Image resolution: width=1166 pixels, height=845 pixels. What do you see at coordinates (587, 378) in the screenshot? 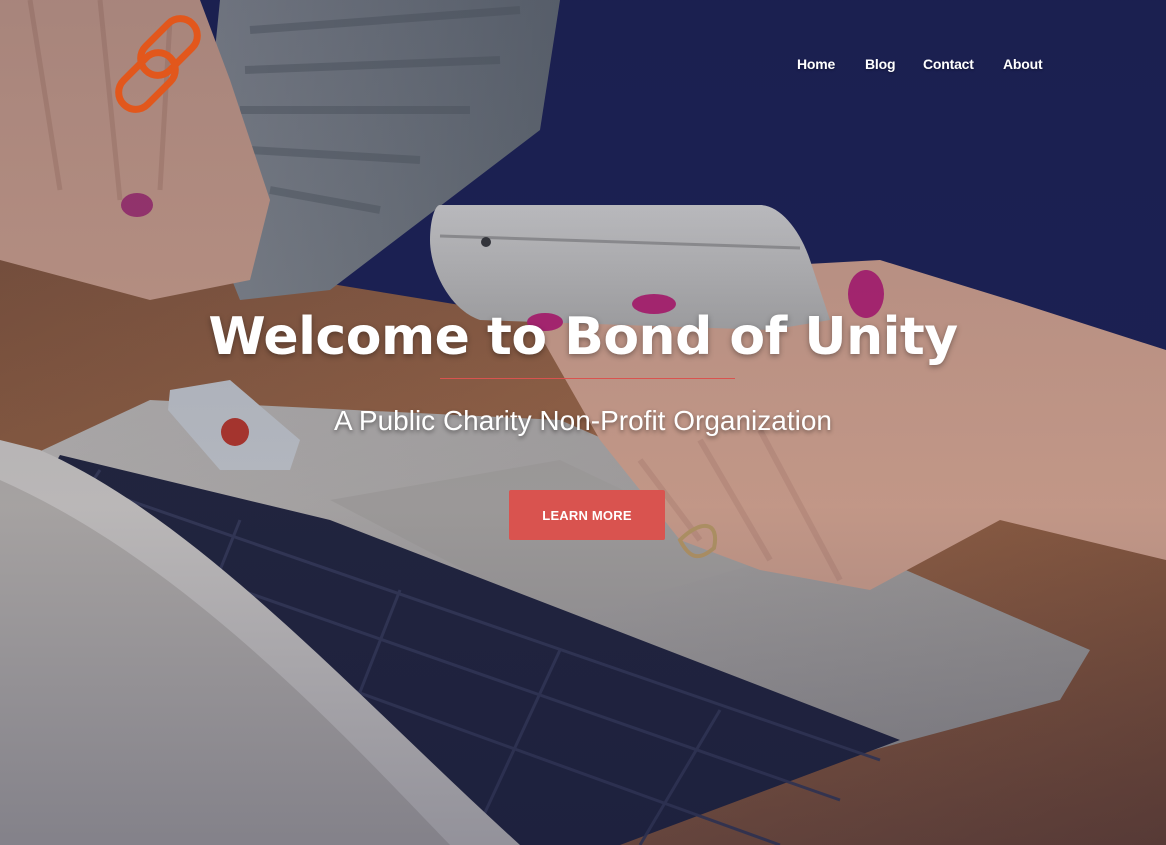
I see `headline-divider` at bounding box center [587, 378].